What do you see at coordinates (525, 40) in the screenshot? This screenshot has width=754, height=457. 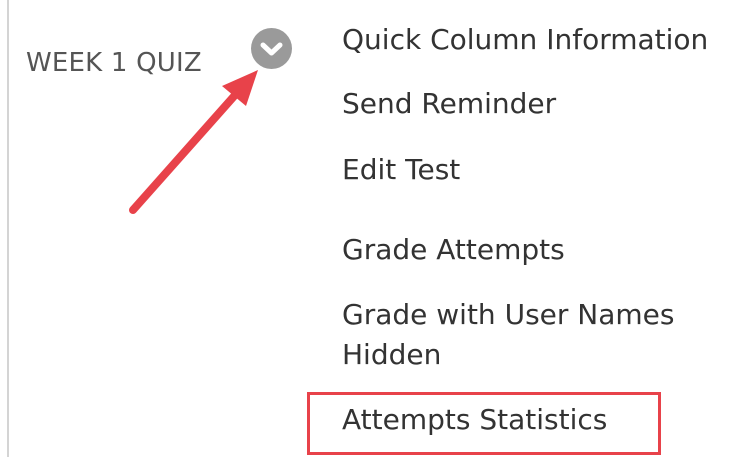 I see `menu-item-quick-column-information: Quick Column Information` at bounding box center [525, 40].